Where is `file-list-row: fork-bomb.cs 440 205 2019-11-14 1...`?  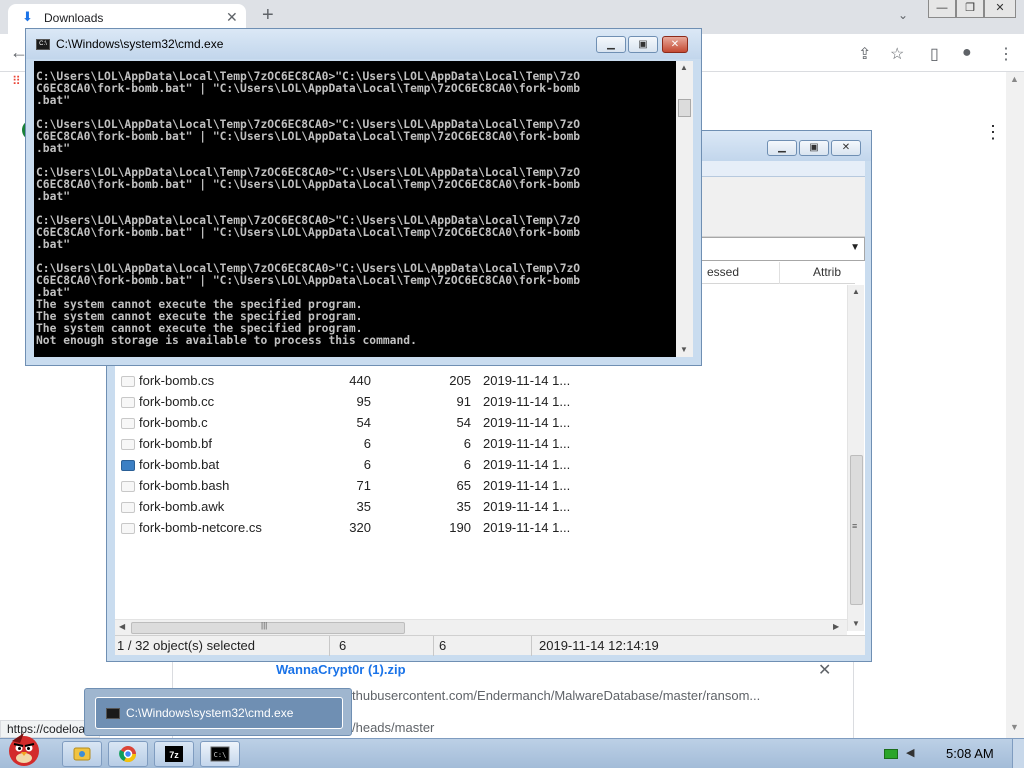 file-list-row: fork-bomb.cs 440 205 2019-11-14 1... is located at coordinates (481, 381).